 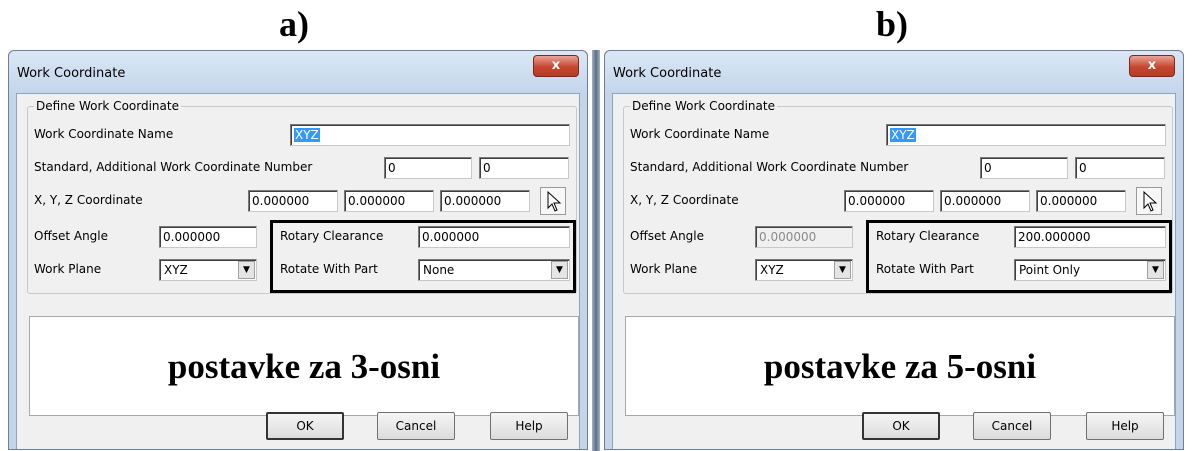 I want to click on rotary-clearance-input: 0.000000, so click(x=494, y=237).